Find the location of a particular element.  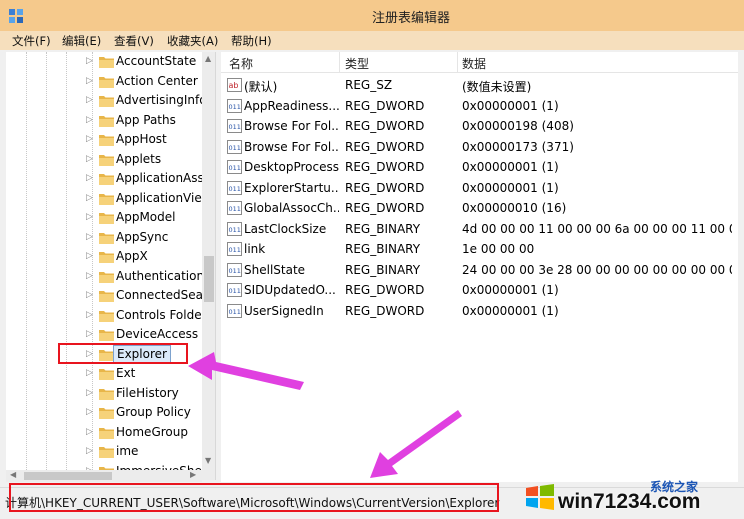

menu-view: 查看(V) is located at coordinates (134, 41).